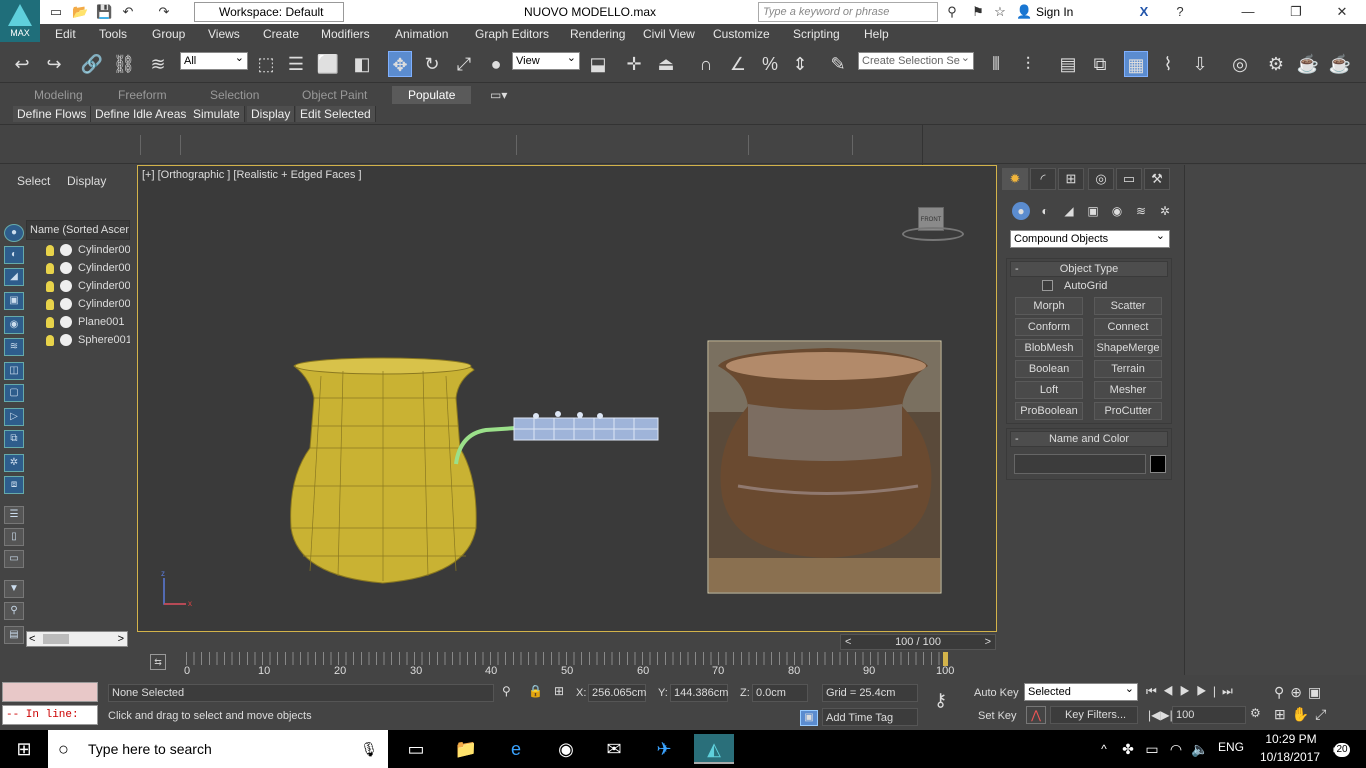 The image size is (1366, 768). Describe the element at coordinates (1047, 285) in the screenshot. I see `autogrid-checkbox` at that location.